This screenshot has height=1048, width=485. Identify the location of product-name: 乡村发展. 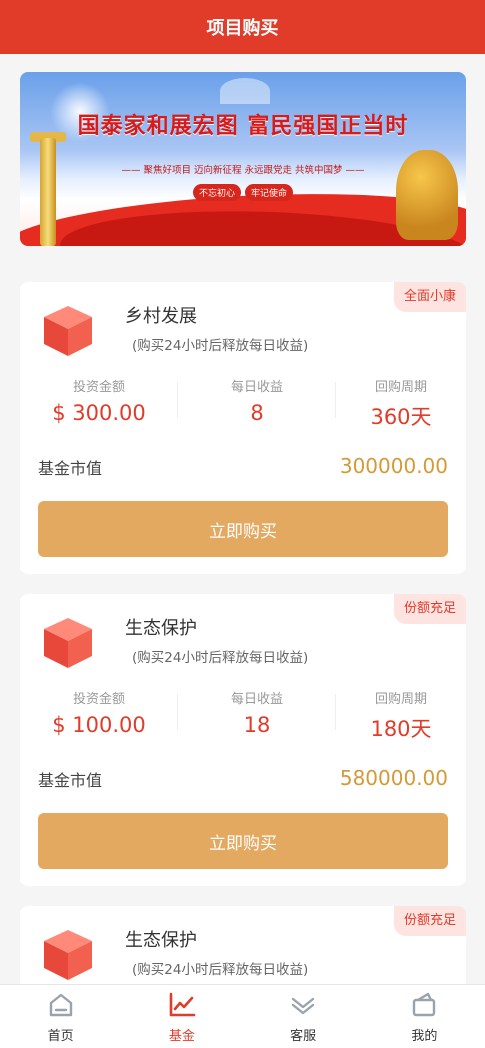
(161, 316).